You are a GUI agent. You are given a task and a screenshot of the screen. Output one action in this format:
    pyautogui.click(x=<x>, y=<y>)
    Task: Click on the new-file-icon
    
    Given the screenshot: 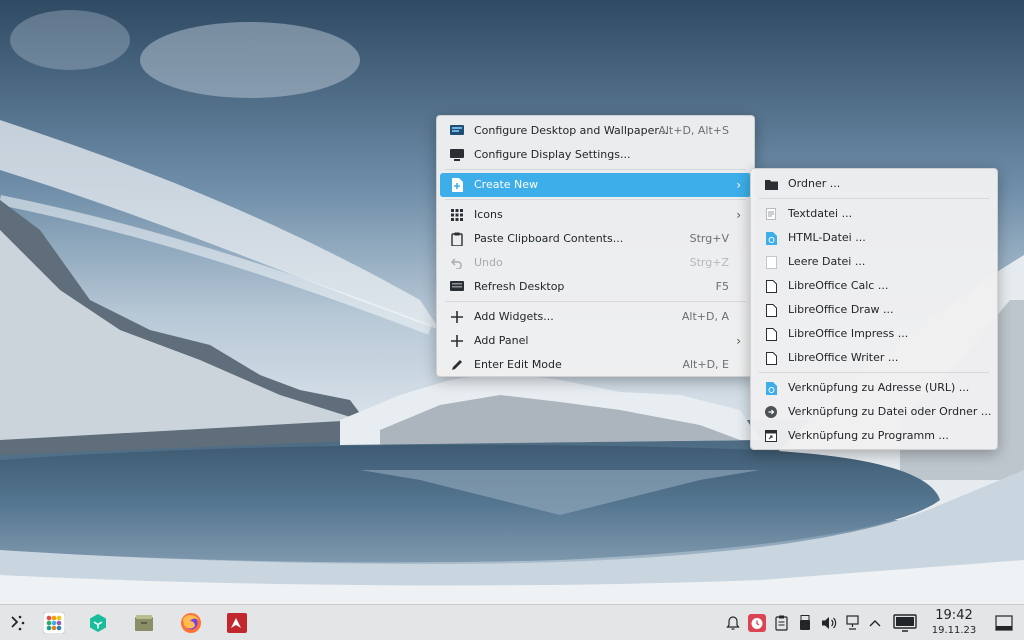 What is the action you would take?
    pyautogui.click(x=457, y=185)
    